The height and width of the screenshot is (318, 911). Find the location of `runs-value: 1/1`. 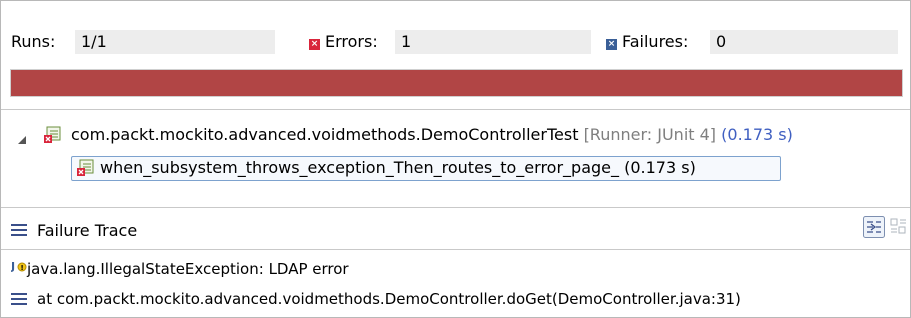

runs-value: 1/1 is located at coordinates (175, 42).